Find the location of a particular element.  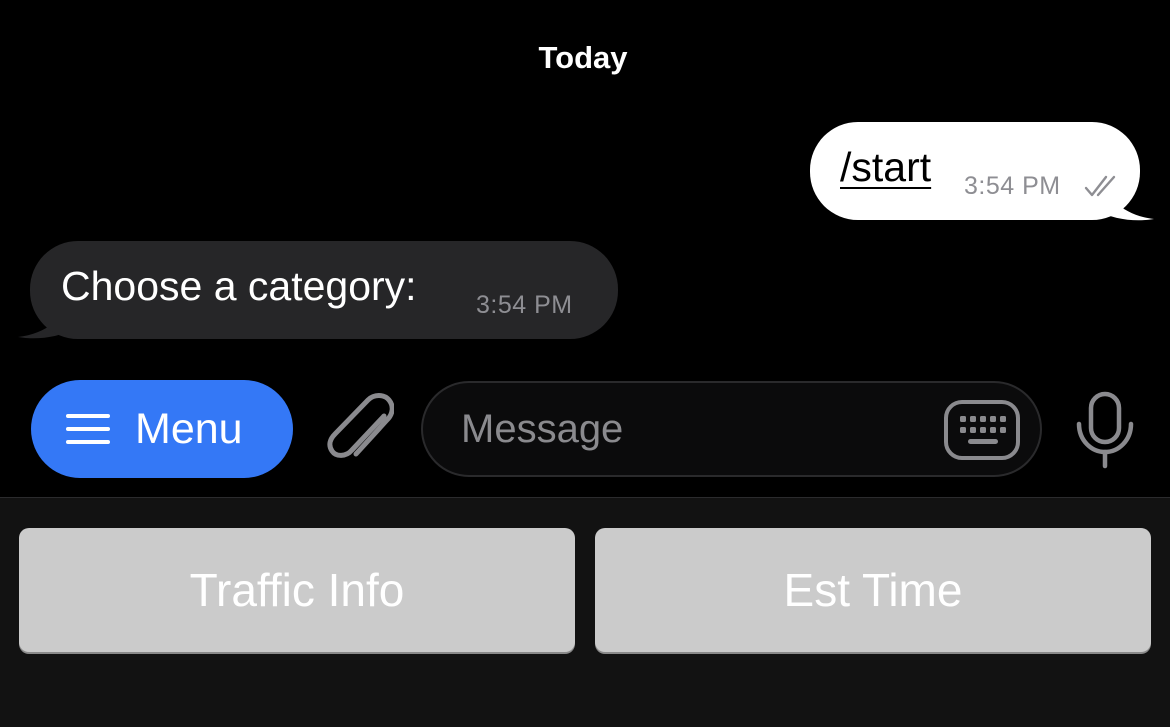

menu-button: Menu is located at coordinates (162, 429).